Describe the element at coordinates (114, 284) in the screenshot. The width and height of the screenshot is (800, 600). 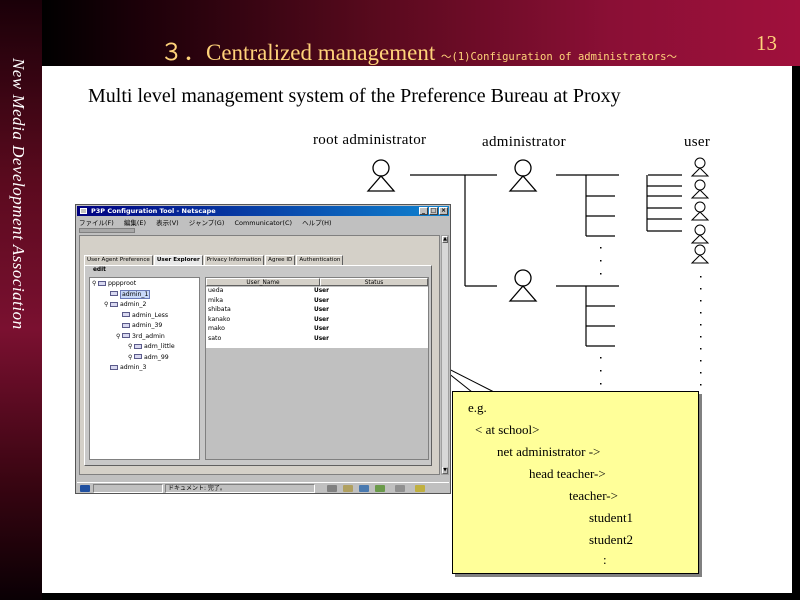
I see `tree-node: ⚲ pppproot` at that location.